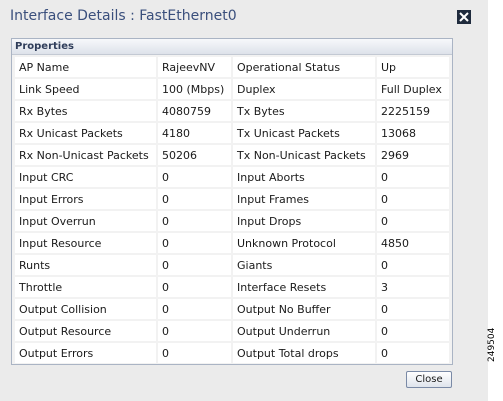 The height and width of the screenshot is (401, 503). What do you see at coordinates (413, 89) in the screenshot?
I see `property-value: Full Duplex` at bounding box center [413, 89].